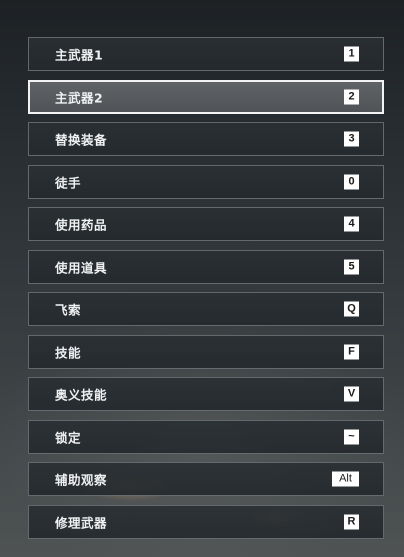 The width and height of the screenshot is (404, 557). I want to click on keybinding-row-ultimate-skill: 奥义技能 V, so click(206, 394).